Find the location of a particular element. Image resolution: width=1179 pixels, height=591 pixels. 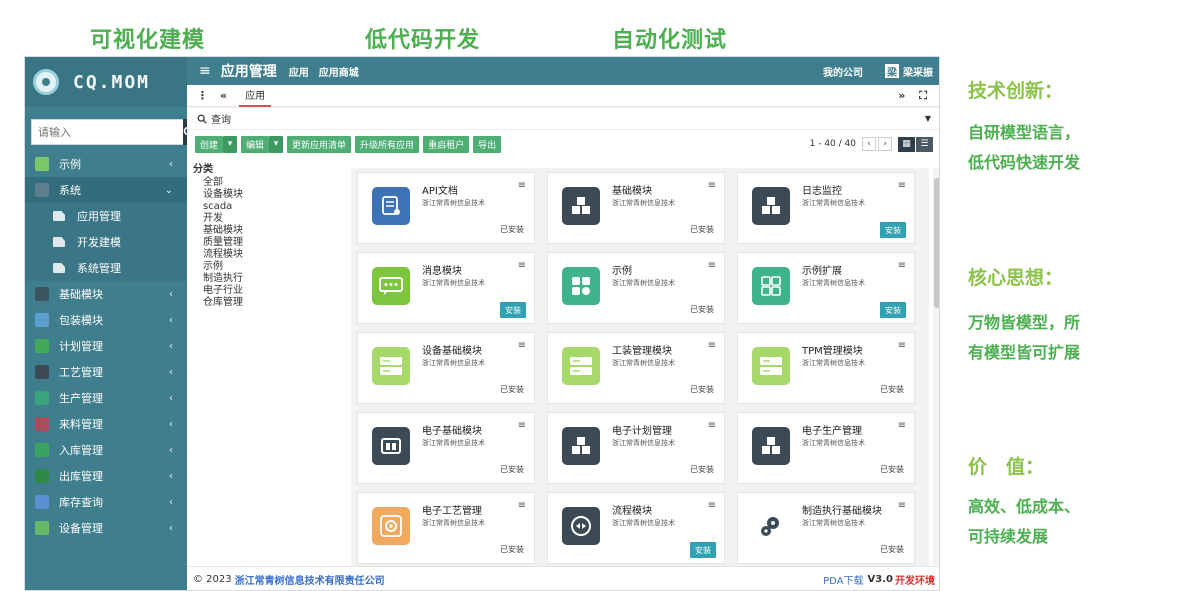

sidebar-item-label: 示例 is located at coordinates (70, 164).